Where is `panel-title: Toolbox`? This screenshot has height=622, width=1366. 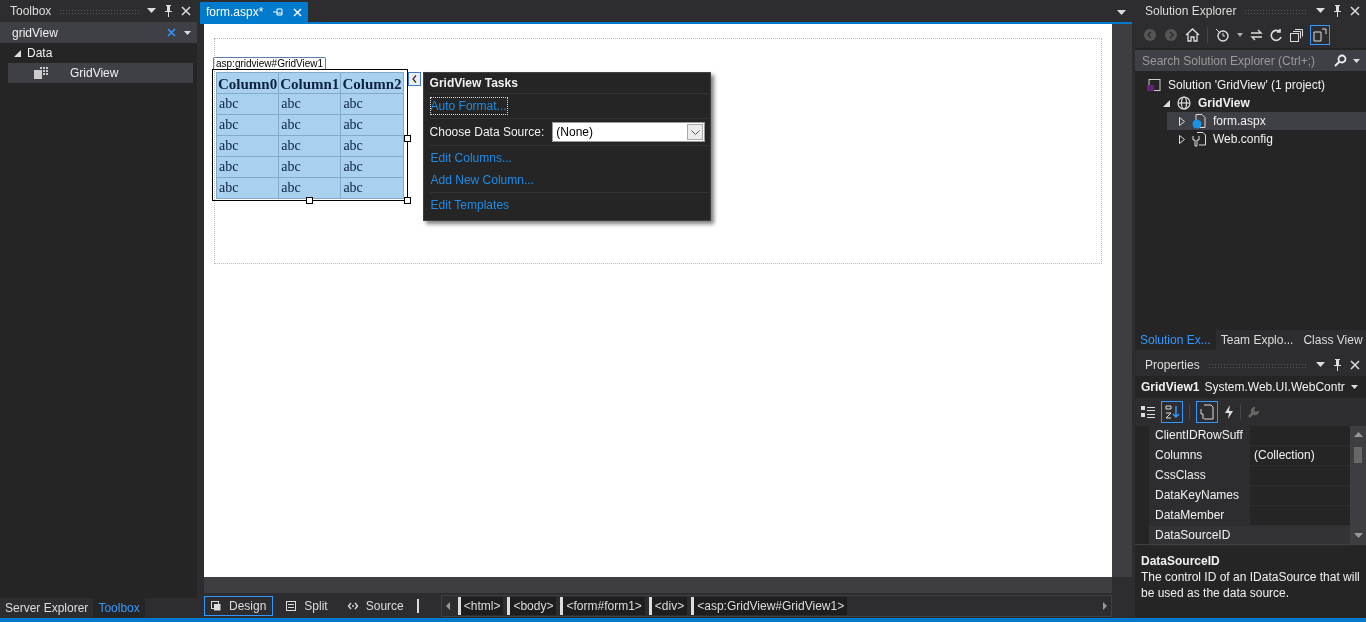 panel-title: Toolbox is located at coordinates (31, 11).